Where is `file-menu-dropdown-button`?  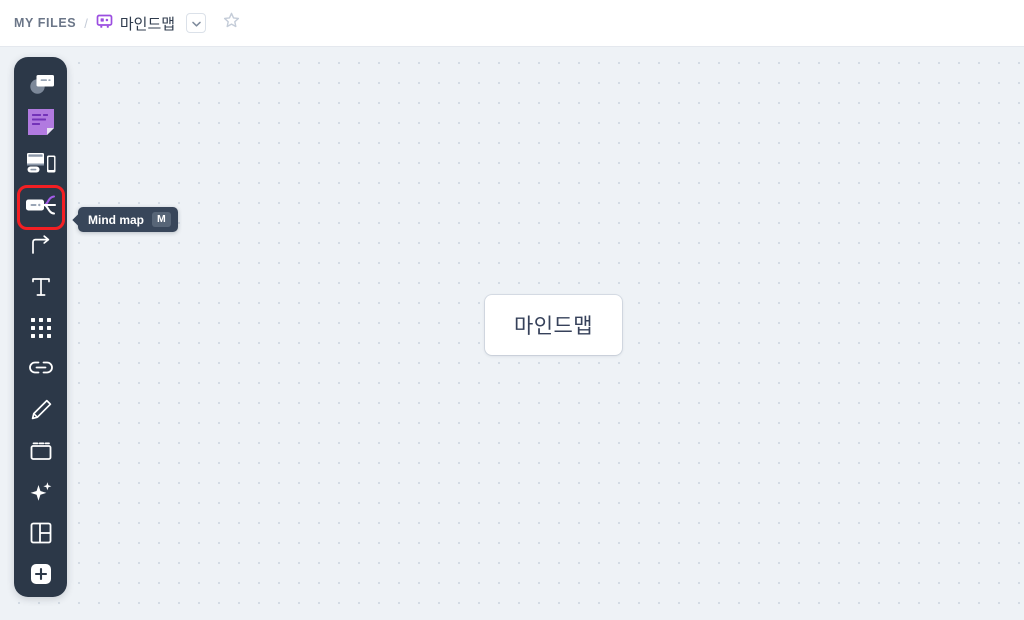 file-menu-dropdown-button is located at coordinates (196, 23).